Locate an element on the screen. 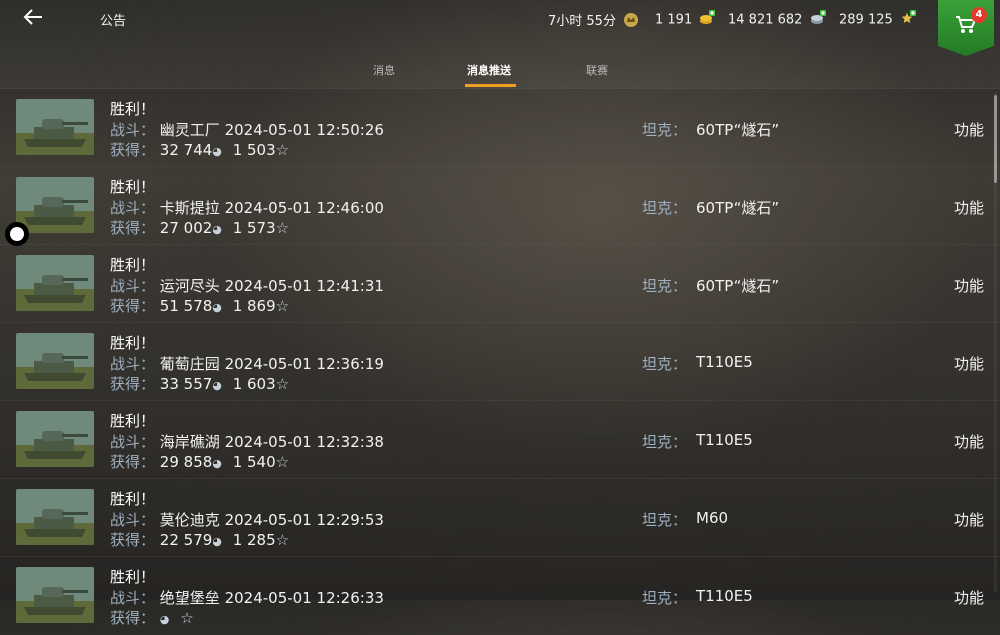 Image resolution: width=1000 pixels, height=635 pixels. premium-timer: 7小时 55分 is located at coordinates (593, 21).